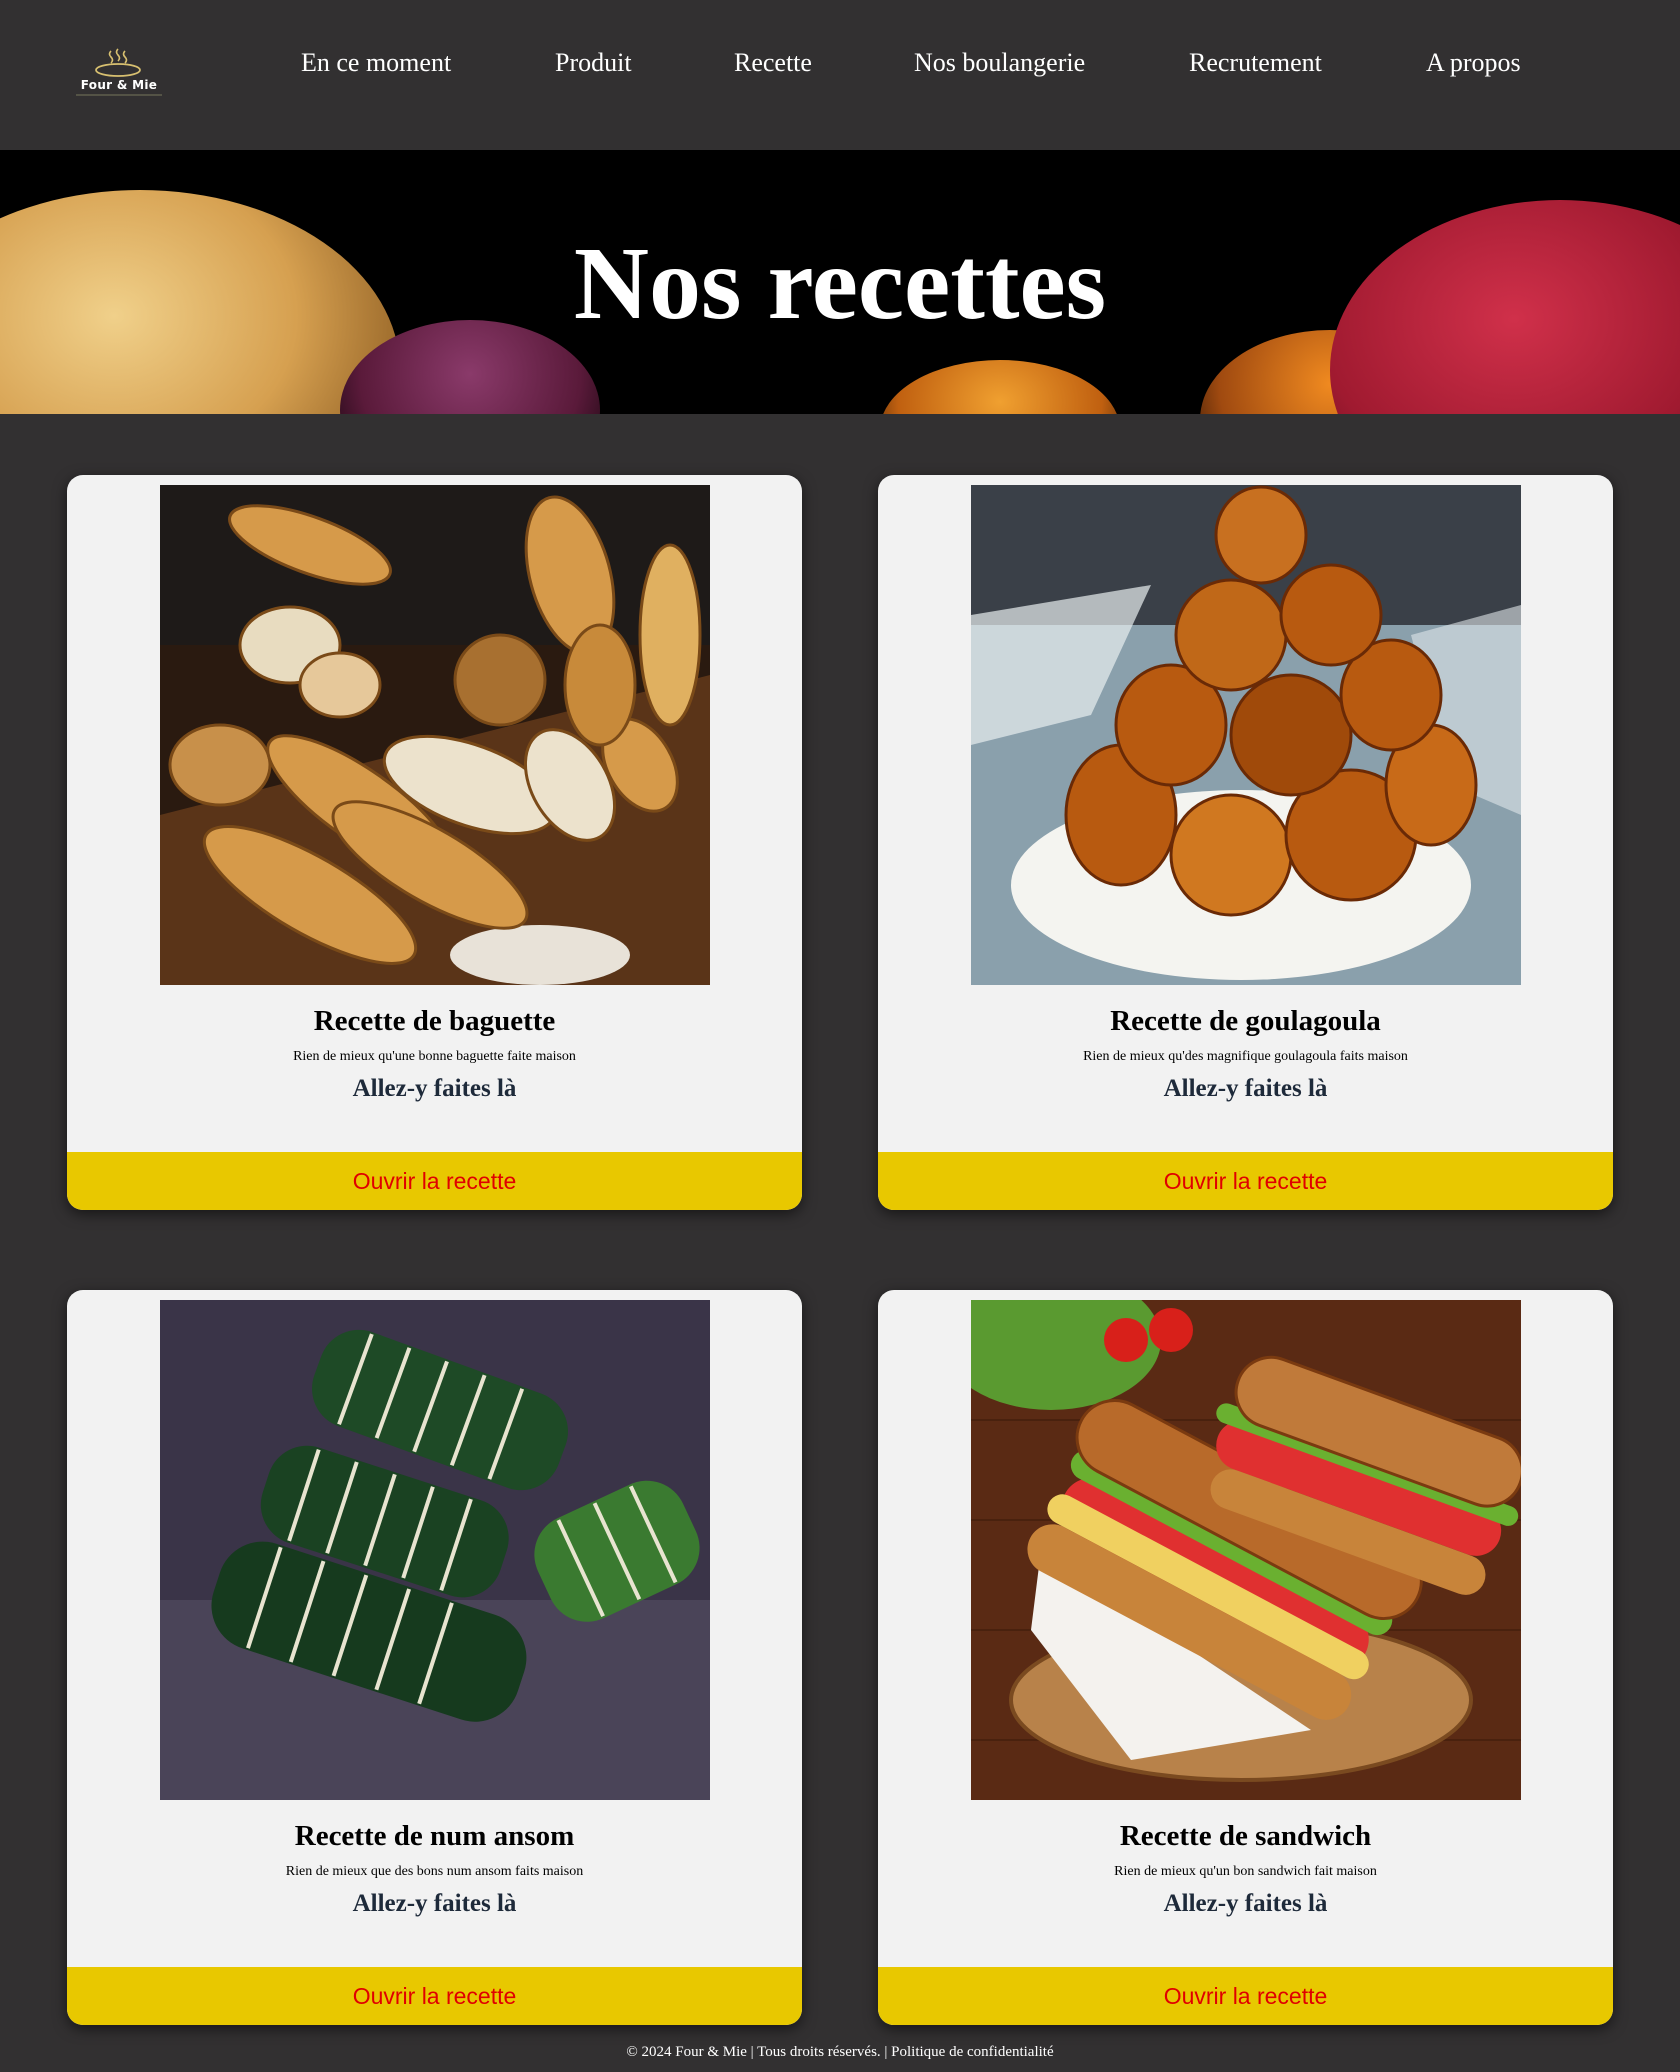 The image size is (1680, 2072). I want to click on fried-dough-balls-image, so click(1246, 735).